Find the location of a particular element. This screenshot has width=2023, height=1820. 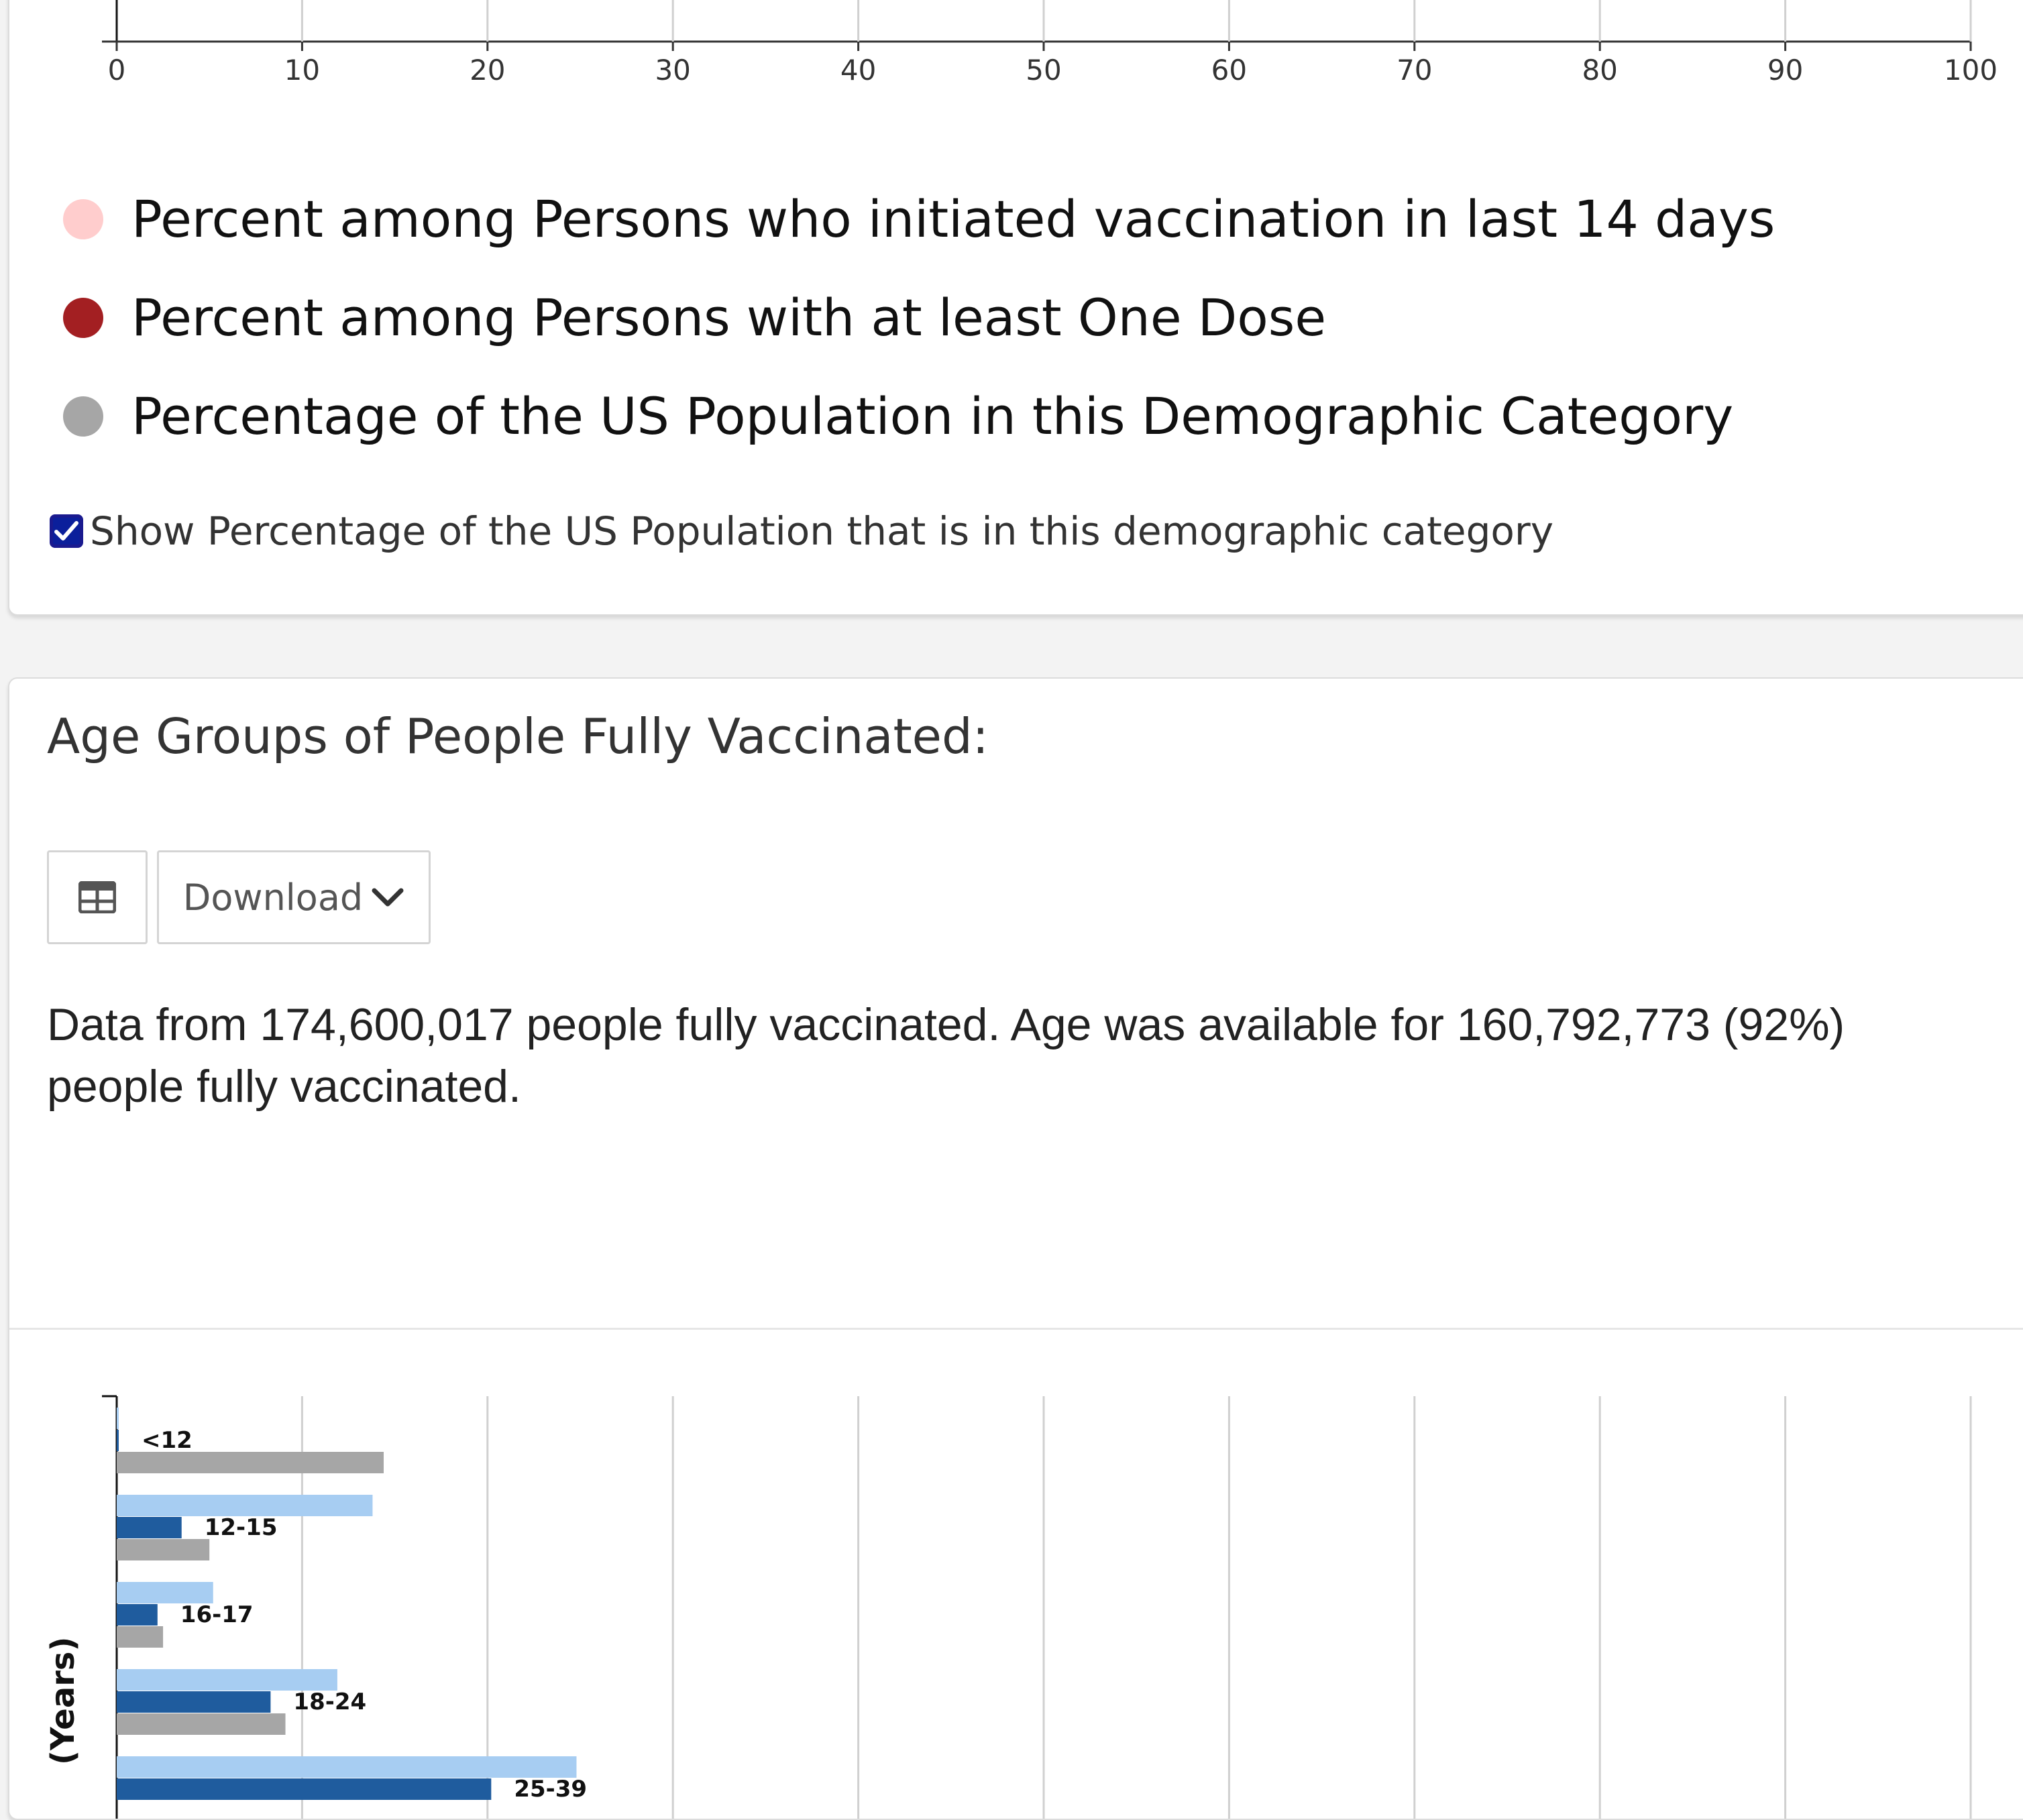

chevron-down-icon is located at coordinates (388, 897).